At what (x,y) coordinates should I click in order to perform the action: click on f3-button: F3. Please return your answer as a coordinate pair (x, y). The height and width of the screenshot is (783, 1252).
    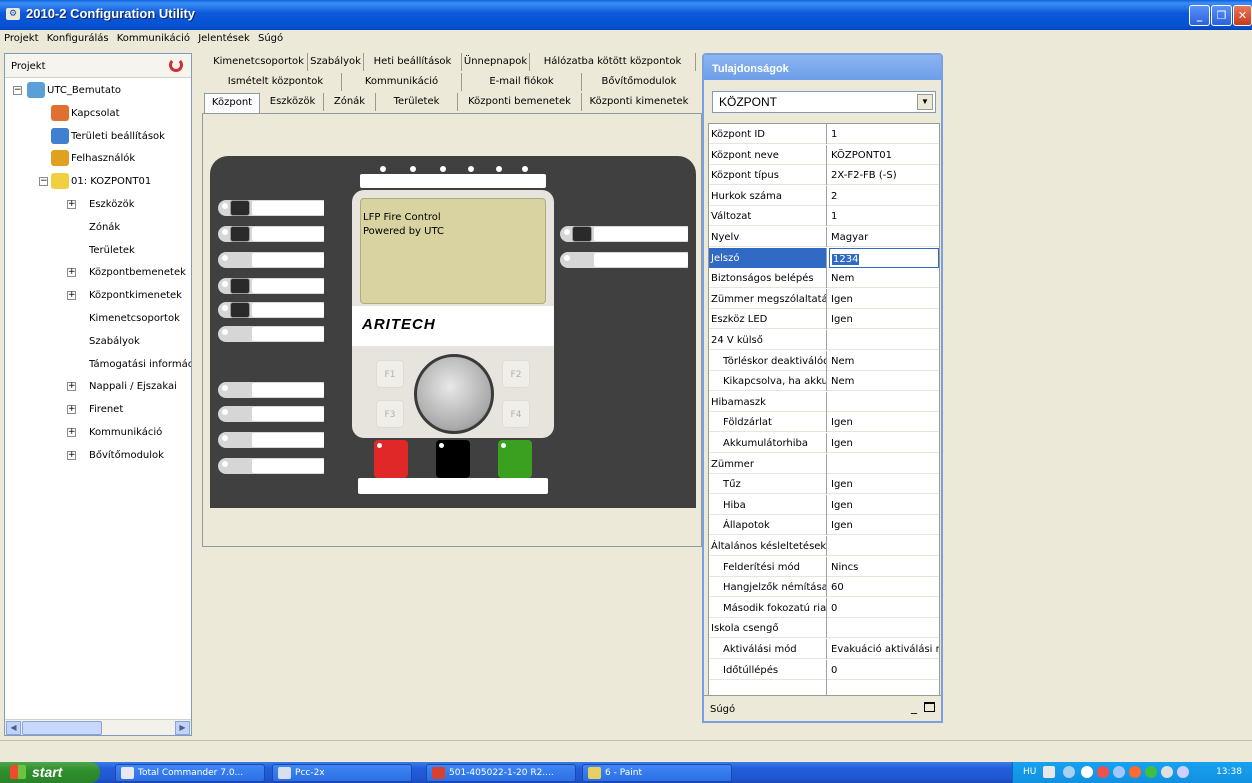
    Looking at the image, I should click on (390, 414).